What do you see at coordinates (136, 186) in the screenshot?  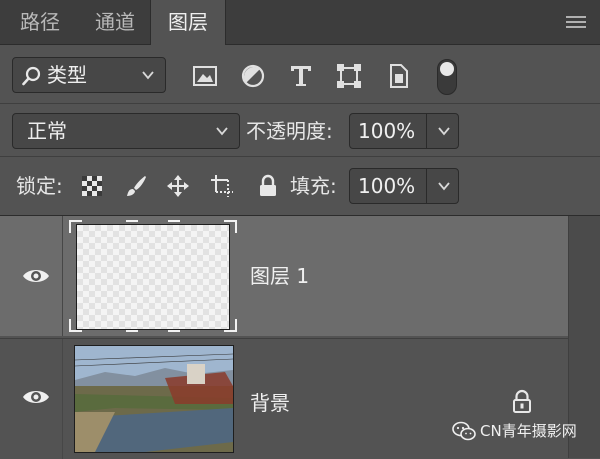 I see `lock-image-pixels-icon` at bounding box center [136, 186].